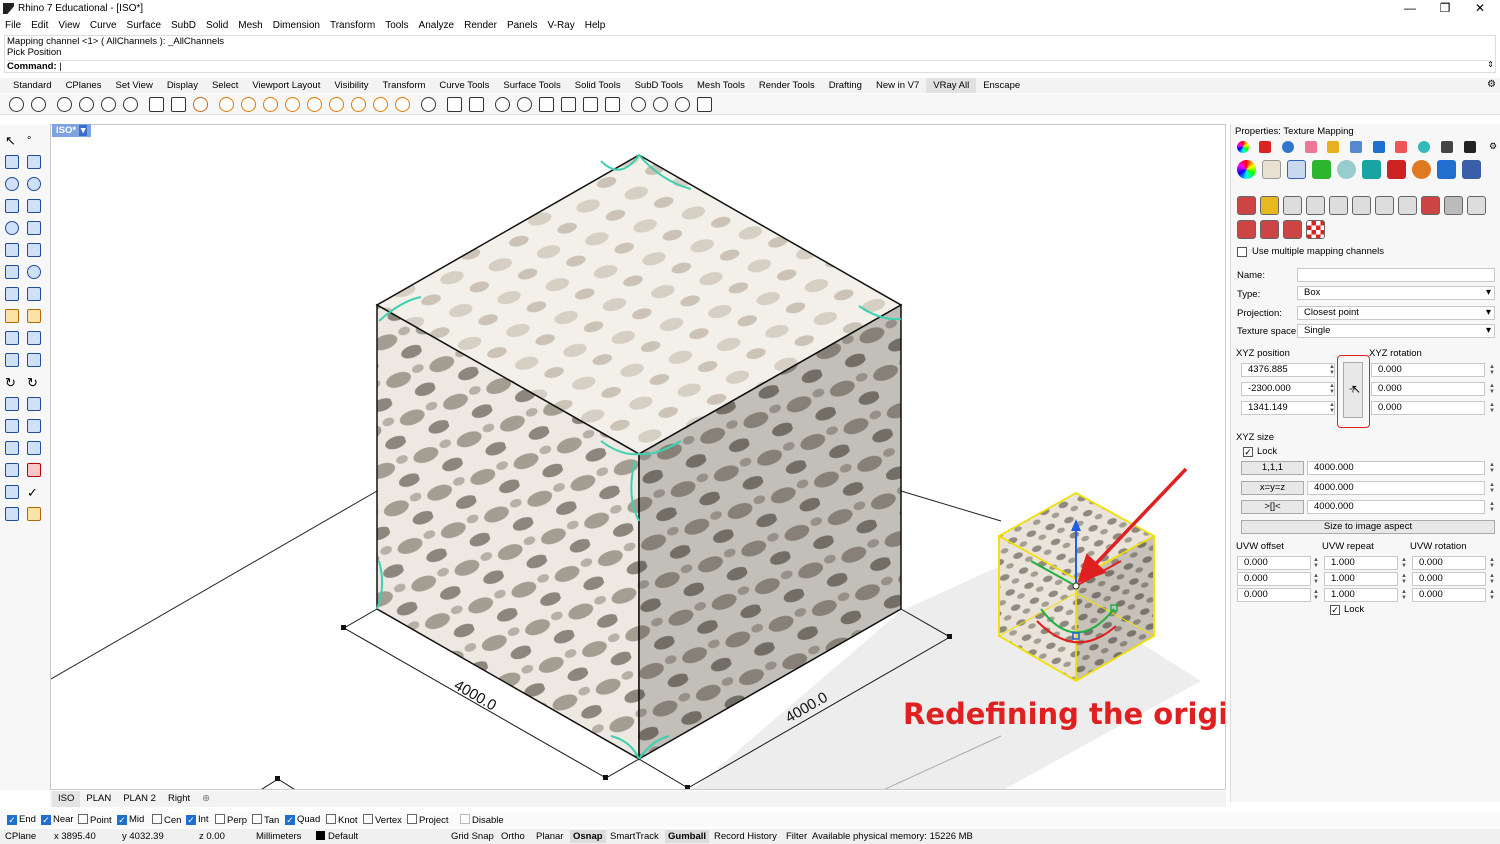  I want to click on move-icon: ↻, so click(34, 382).